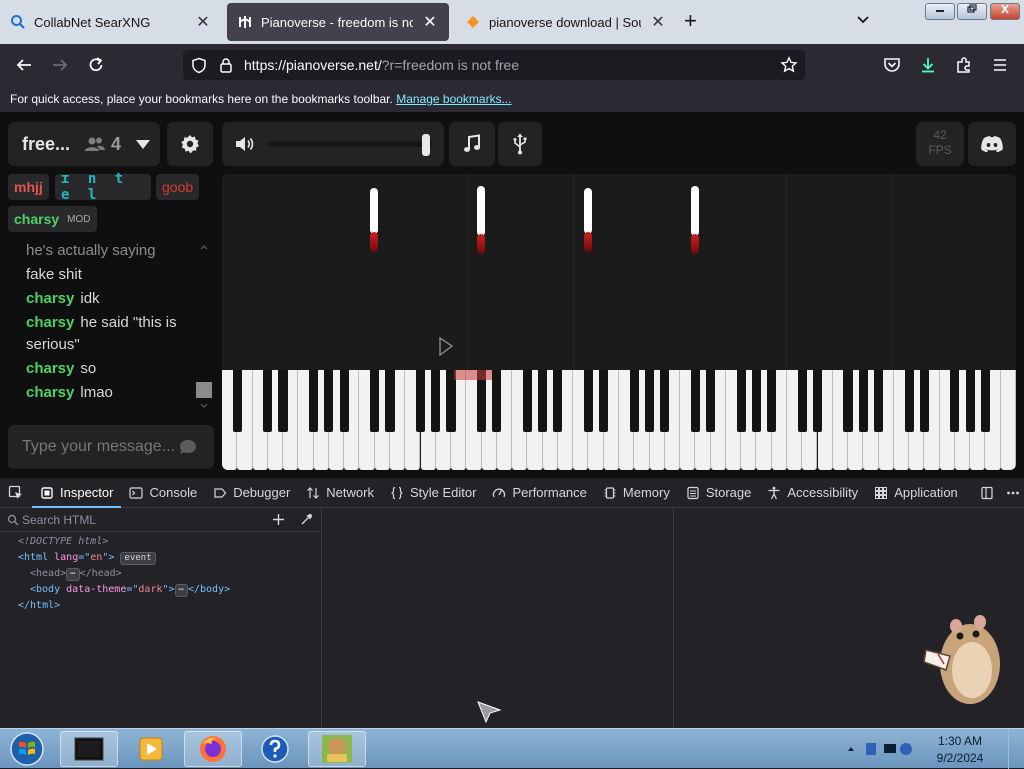 The width and height of the screenshot is (1024, 769). I want to click on shield-icon, so click(199, 65).